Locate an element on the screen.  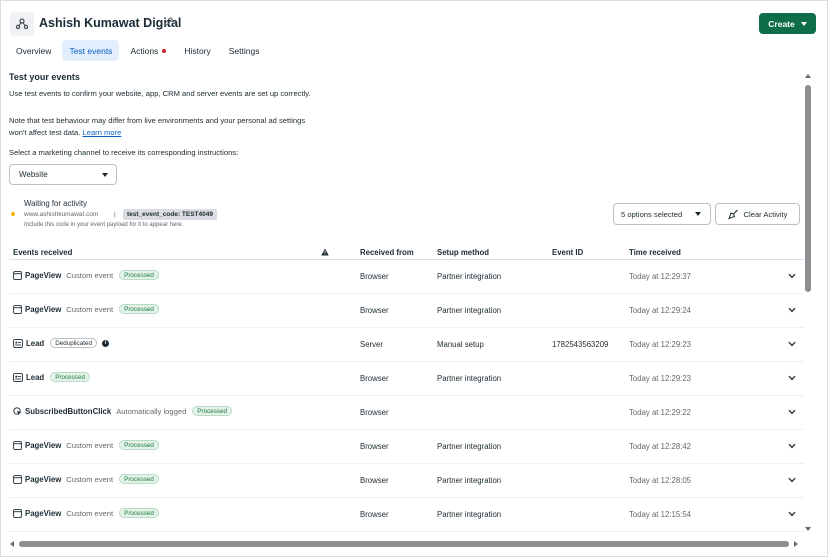
tab-settings: Settings is located at coordinates (244, 50).